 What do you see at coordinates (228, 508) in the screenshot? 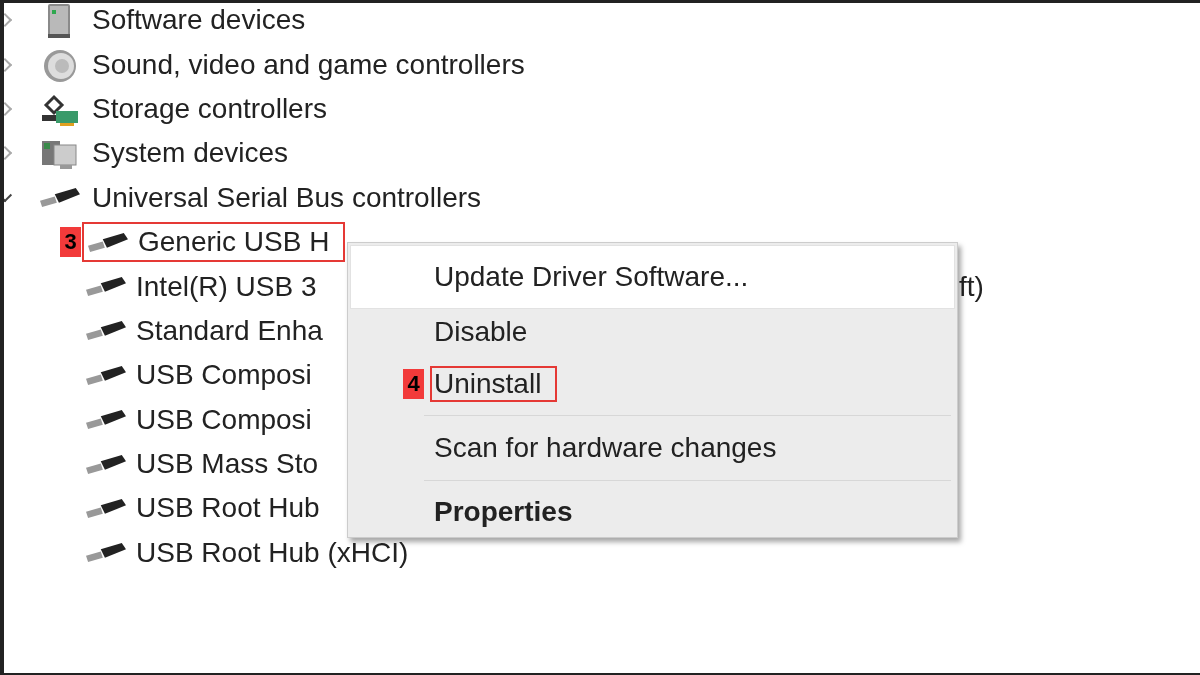
I see `tree-item: USB Root Hub` at bounding box center [228, 508].